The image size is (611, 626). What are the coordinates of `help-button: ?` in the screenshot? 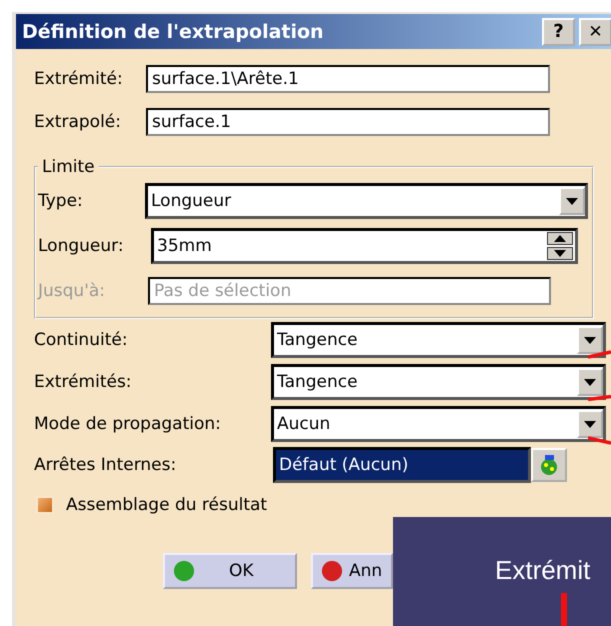 It's located at (558, 32).